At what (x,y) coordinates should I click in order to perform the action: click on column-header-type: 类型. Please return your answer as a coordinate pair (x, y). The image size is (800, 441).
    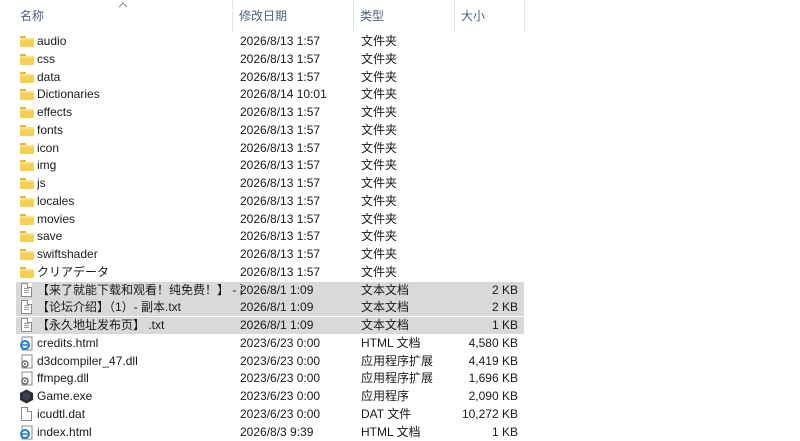
    Looking at the image, I should click on (404, 16).